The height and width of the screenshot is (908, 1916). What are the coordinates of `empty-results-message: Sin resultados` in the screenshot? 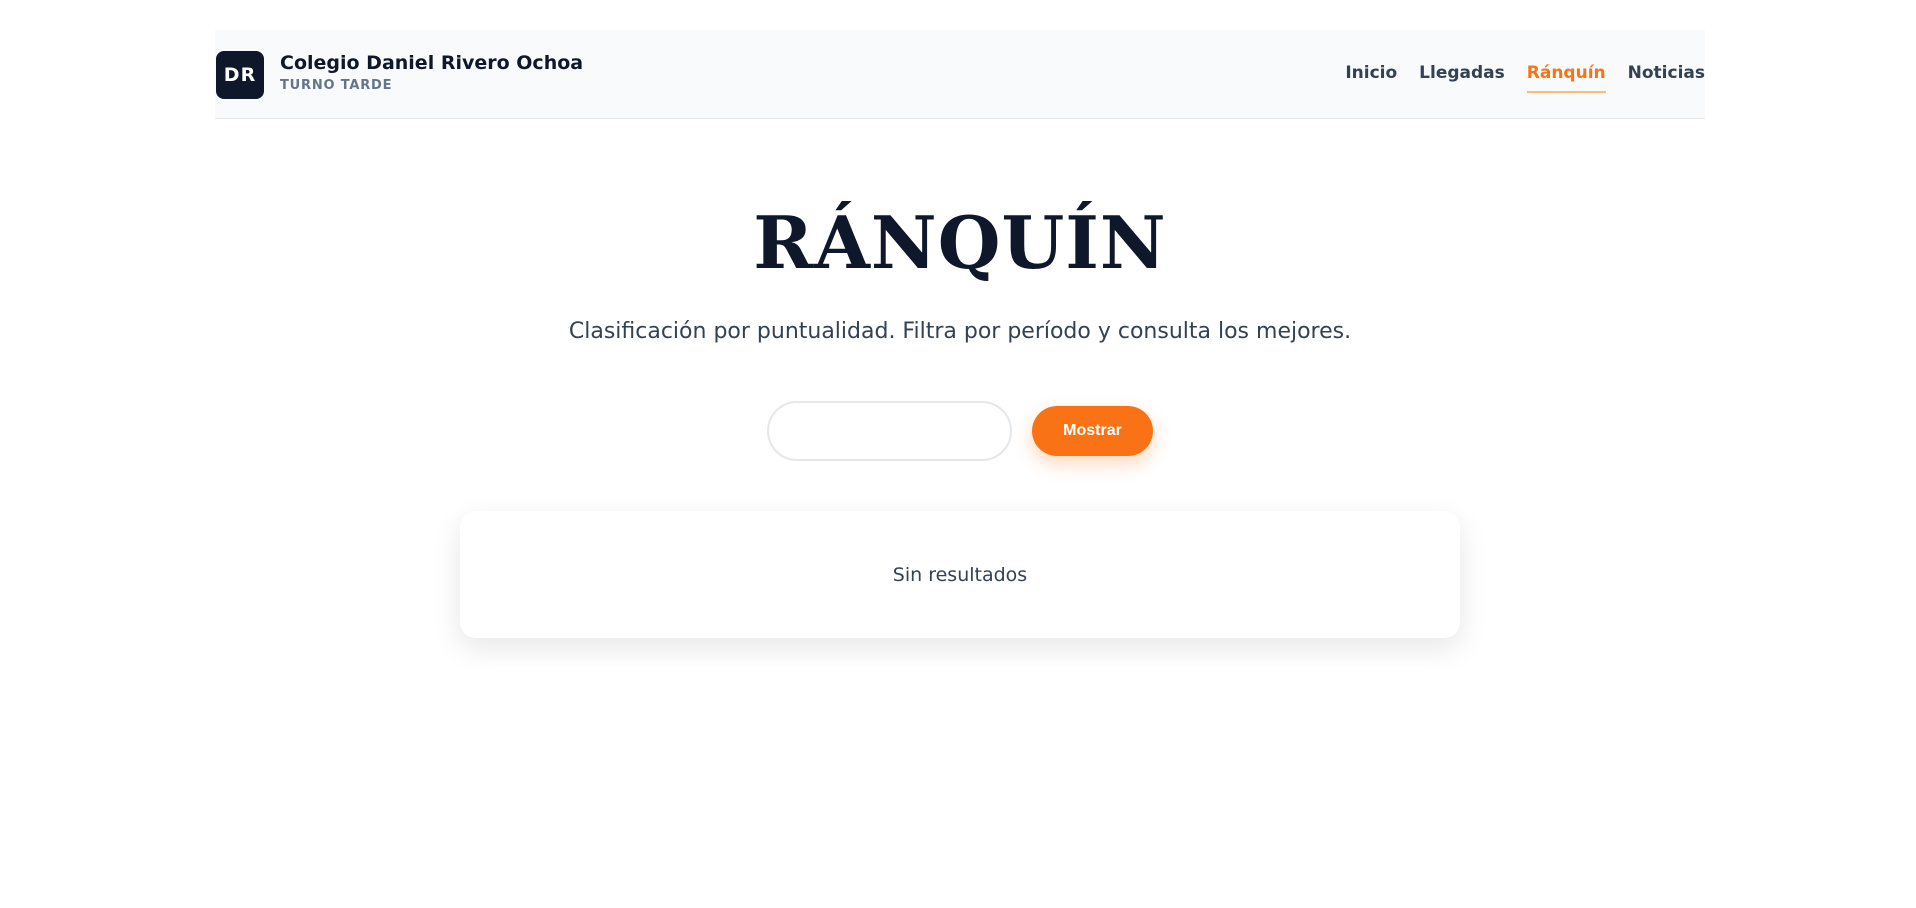 It's located at (960, 574).